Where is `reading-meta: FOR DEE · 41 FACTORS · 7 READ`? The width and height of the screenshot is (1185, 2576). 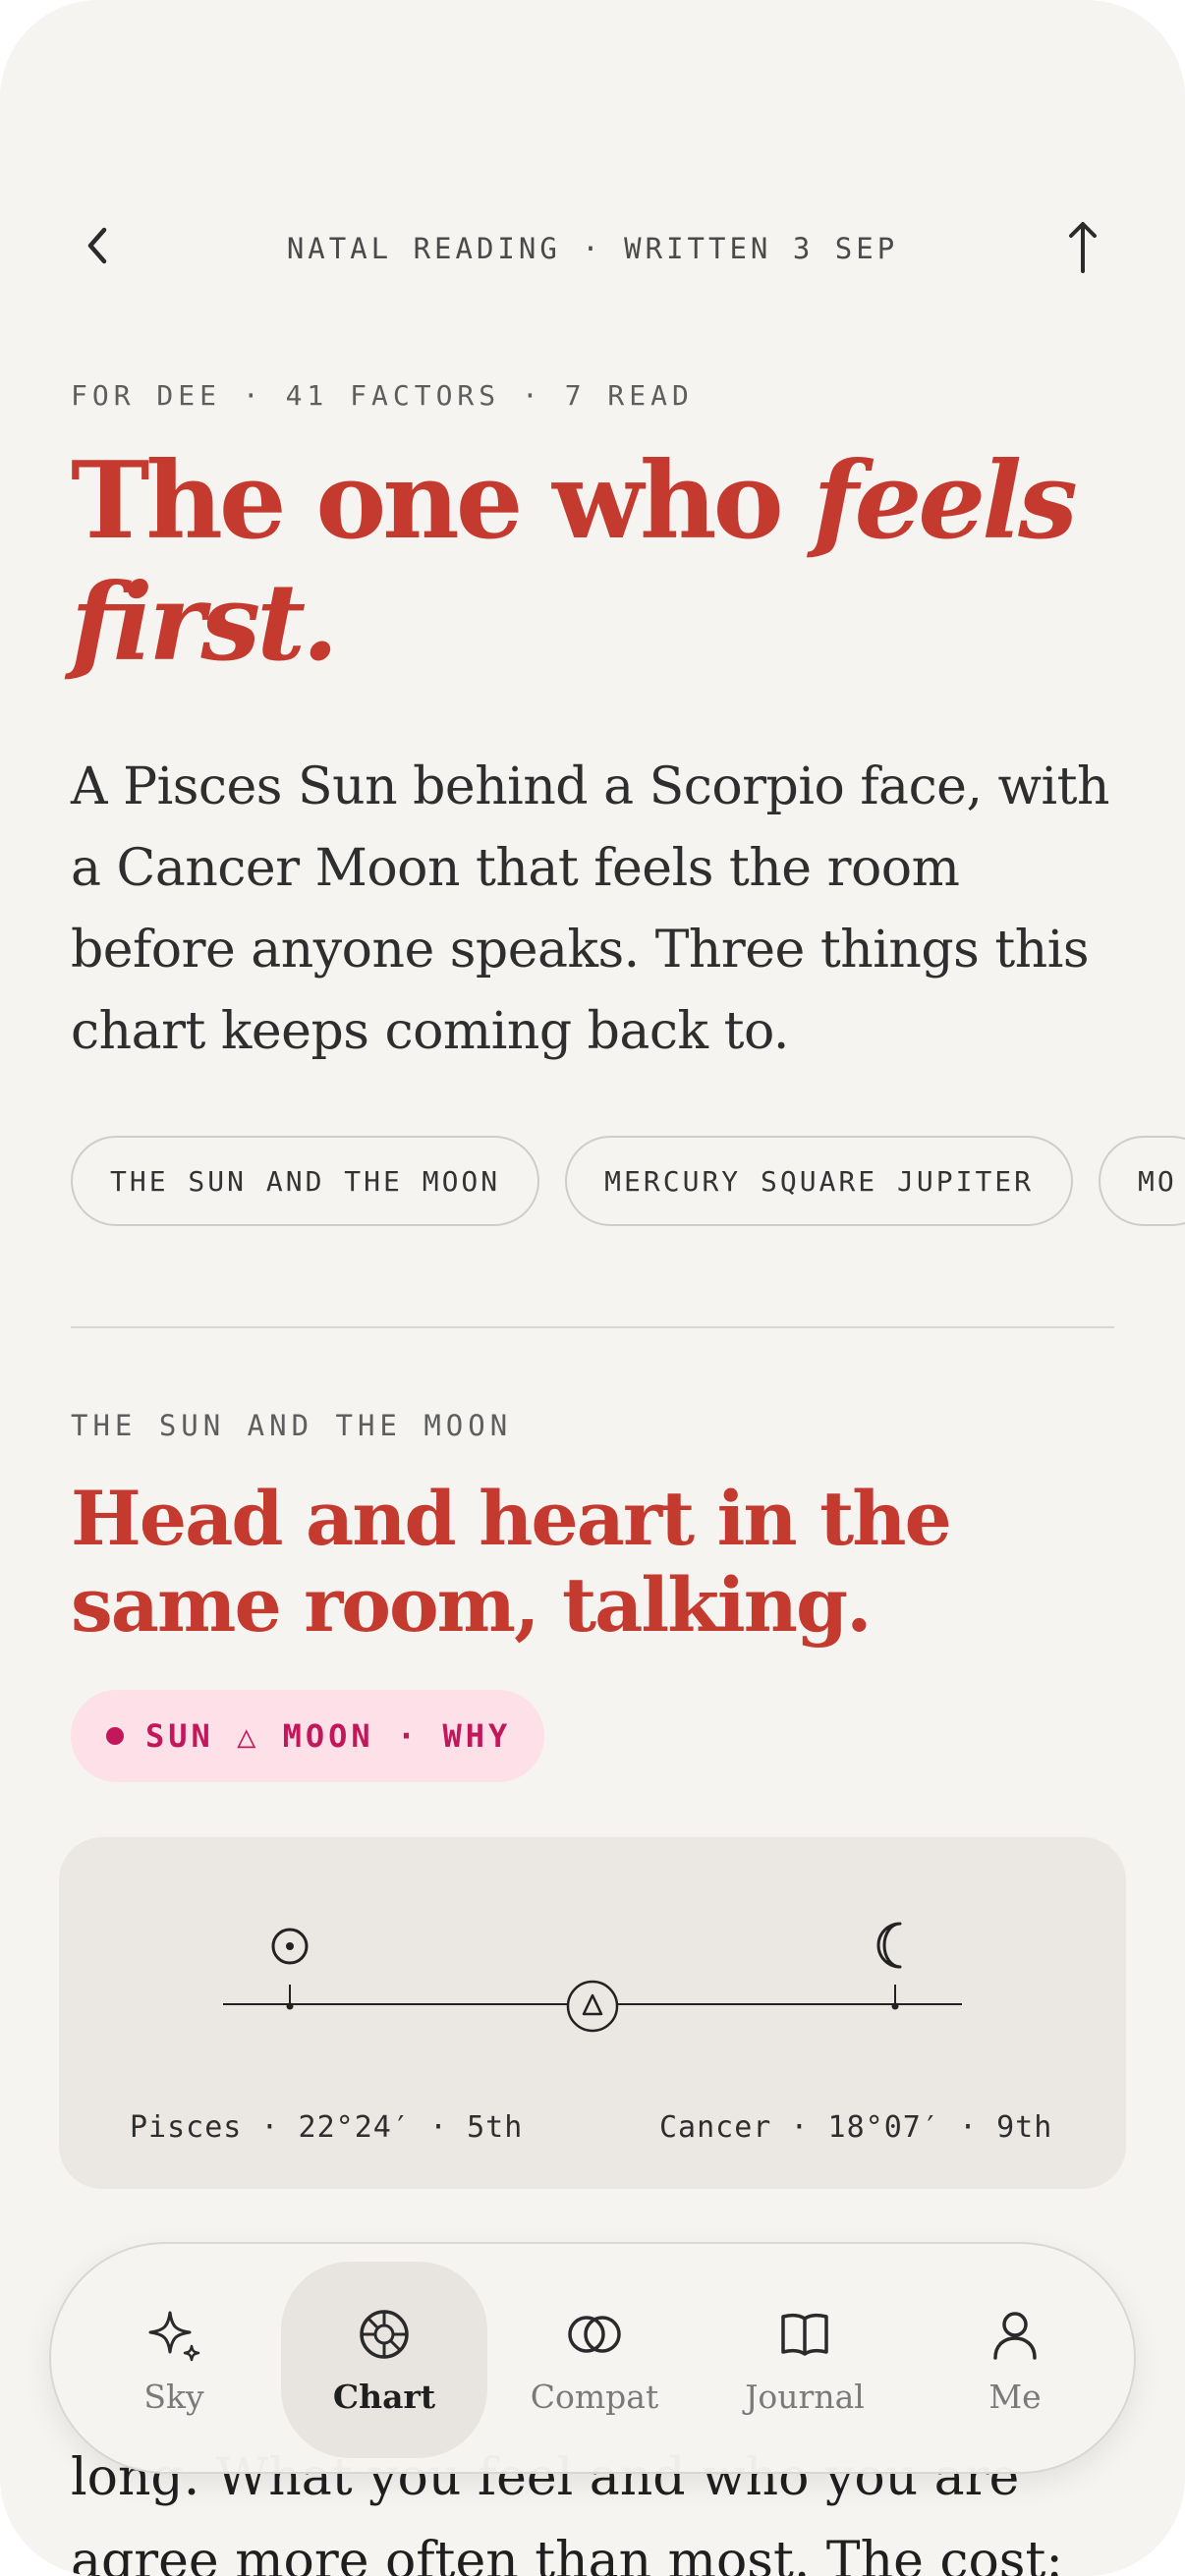 reading-meta: FOR DEE · 41 FACTORS · 7 READ is located at coordinates (383, 395).